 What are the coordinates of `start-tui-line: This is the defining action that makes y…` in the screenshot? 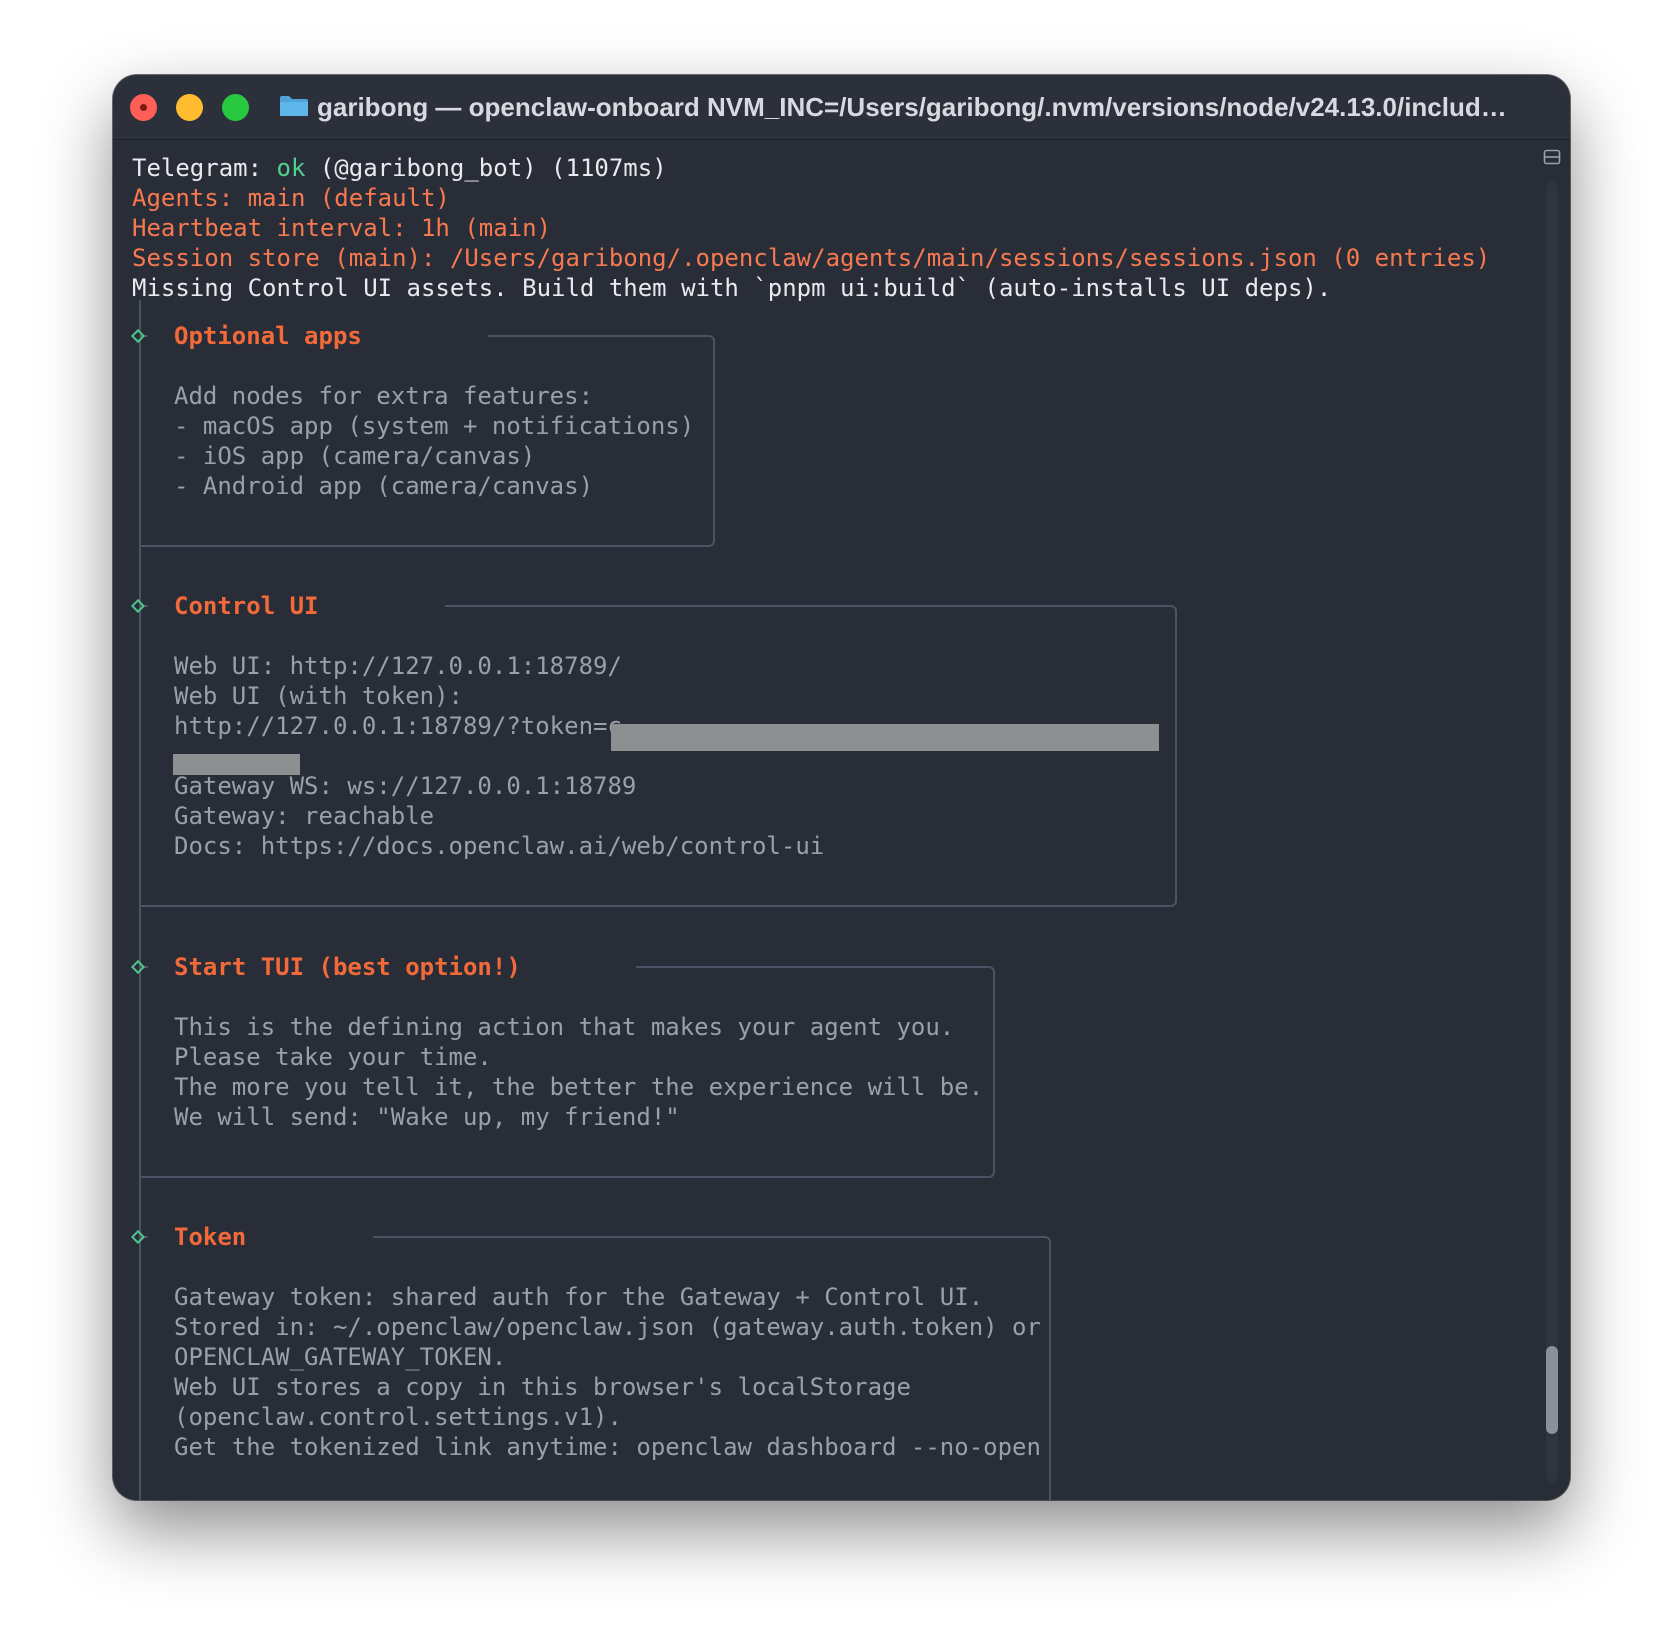 It's located at (564, 1027).